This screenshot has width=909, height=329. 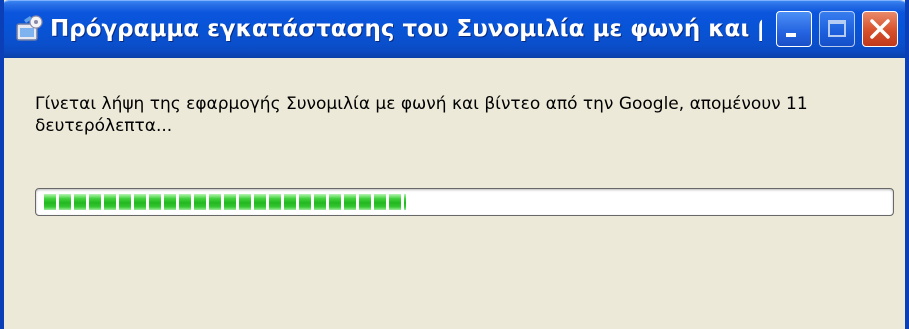 I want to click on progress-fill, so click(x=225, y=202).